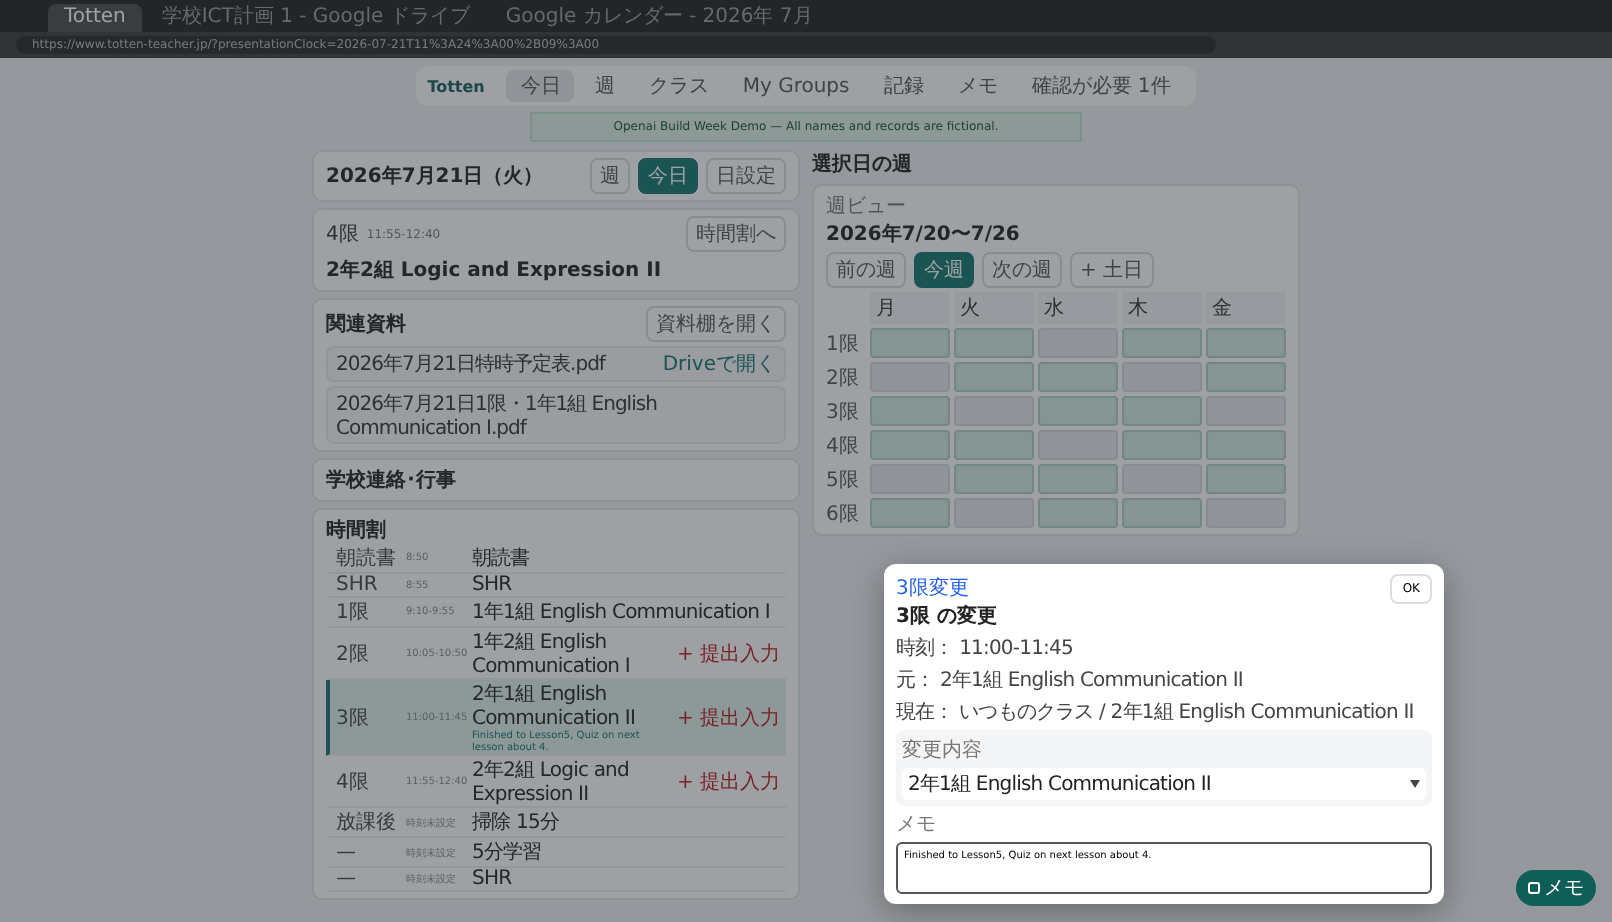 The height and width of the screenshot is (922, 1612). I want to click on nav-tab: 確認が必要 1件, so click(1101, 86).